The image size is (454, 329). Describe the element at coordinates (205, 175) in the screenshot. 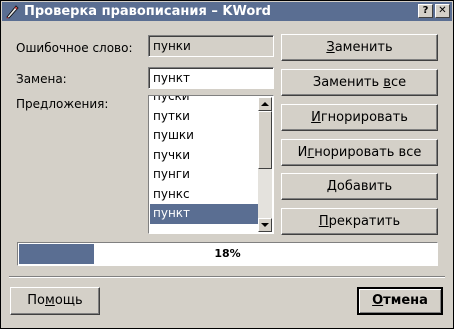

I see `suggestion-item: пунги` at that location.